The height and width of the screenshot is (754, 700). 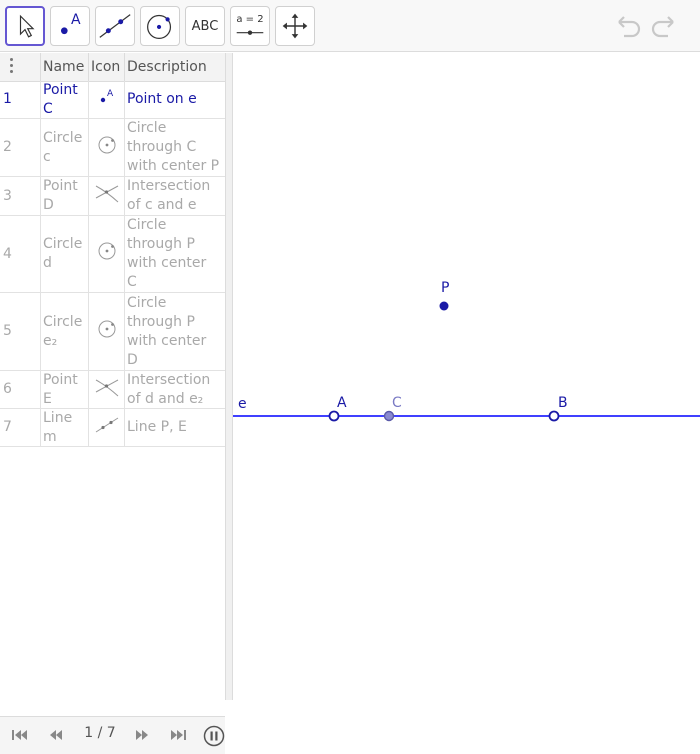 I want to click on row-name-line: C, so click(x=48, y=108).